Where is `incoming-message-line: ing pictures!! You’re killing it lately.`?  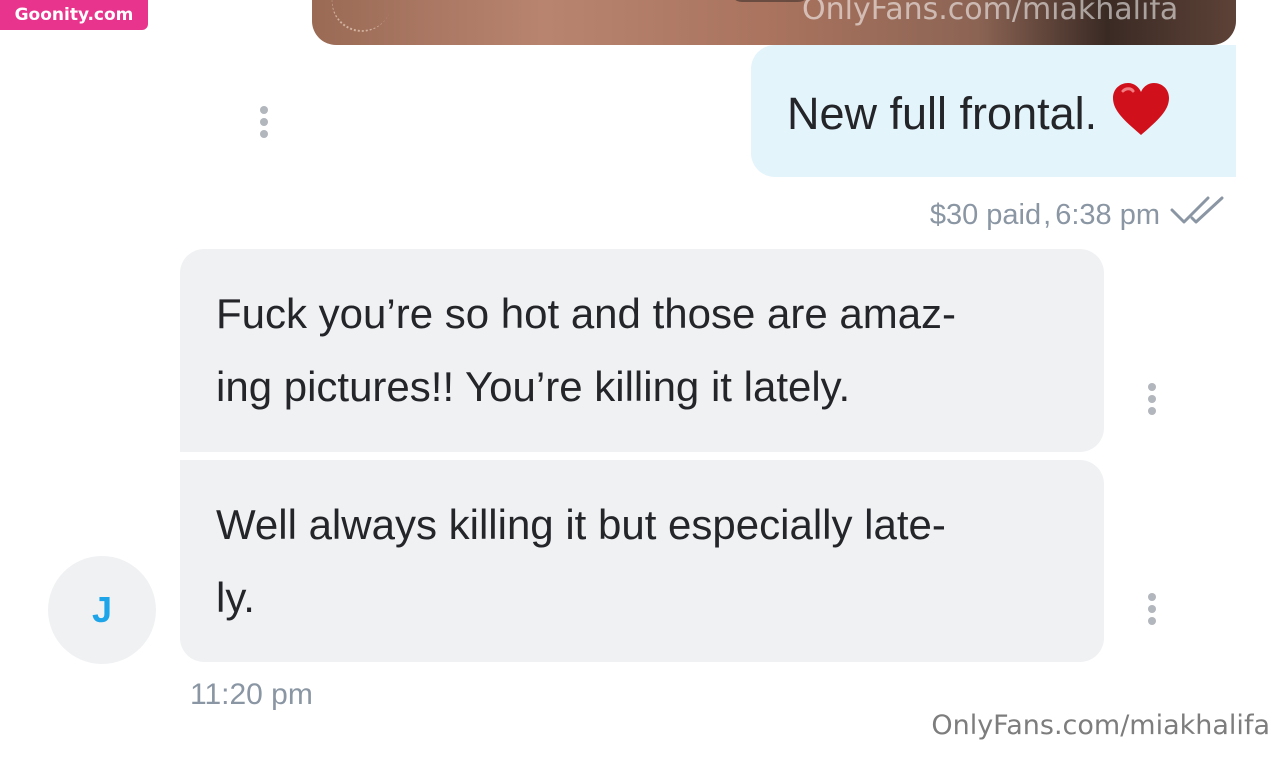 incoming-message-line: ing pictures!! You’re killing it lately. is located at coordinates (533, 386).